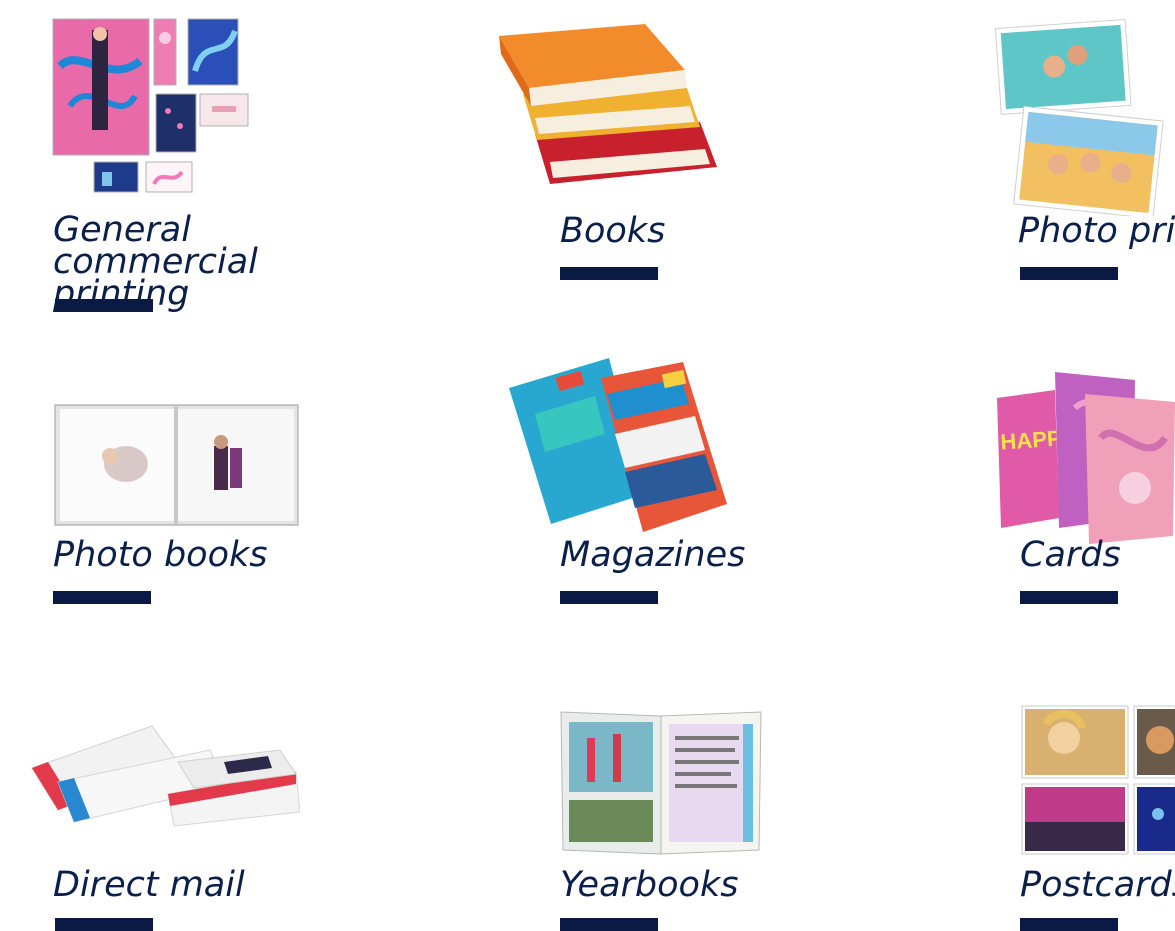 Image resolution: width=1175 pixels, height=931 pixels. What do you see at coordinates (661, 783) in the screenshot?
I see `open-yearbook-icon` at bounding box center [661, 783].